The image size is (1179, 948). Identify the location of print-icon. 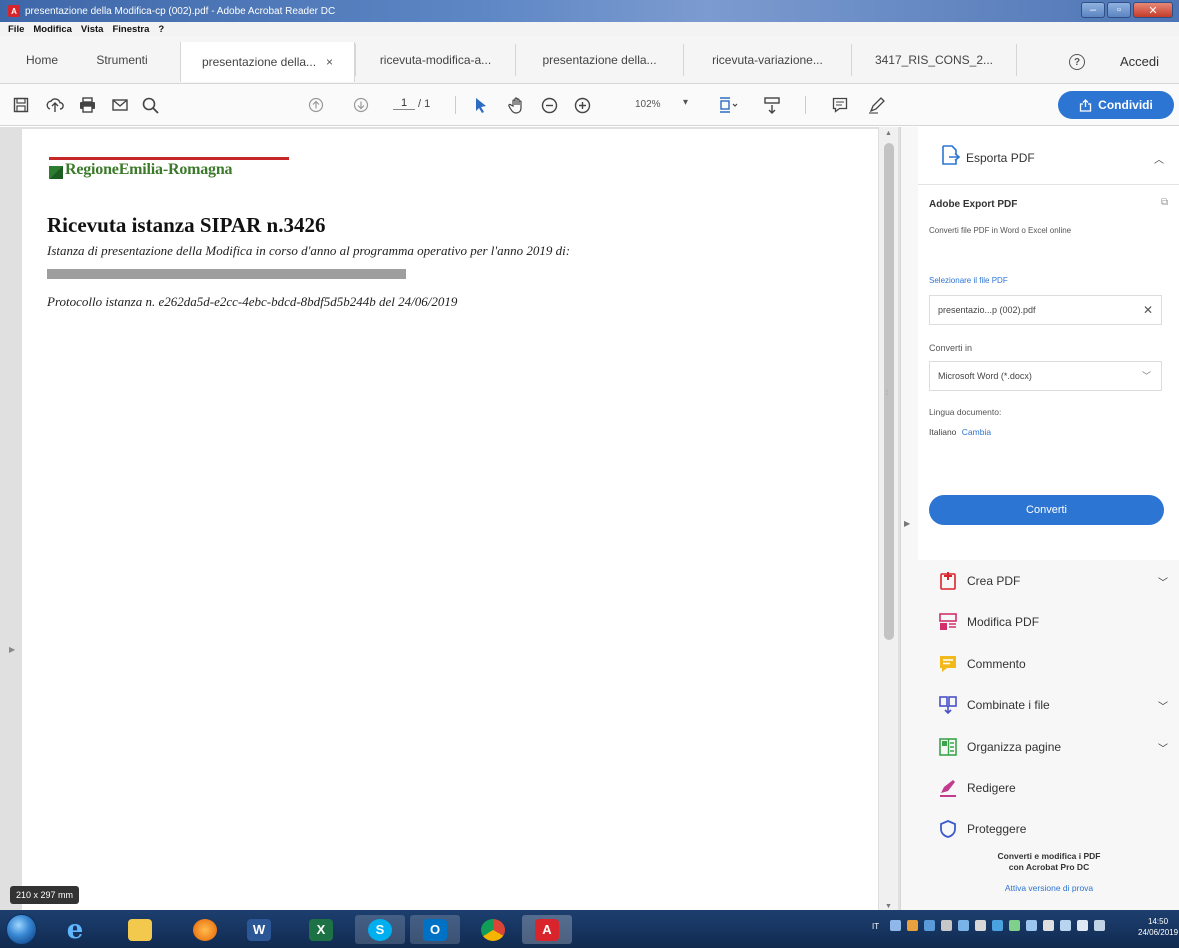
(87, 105).